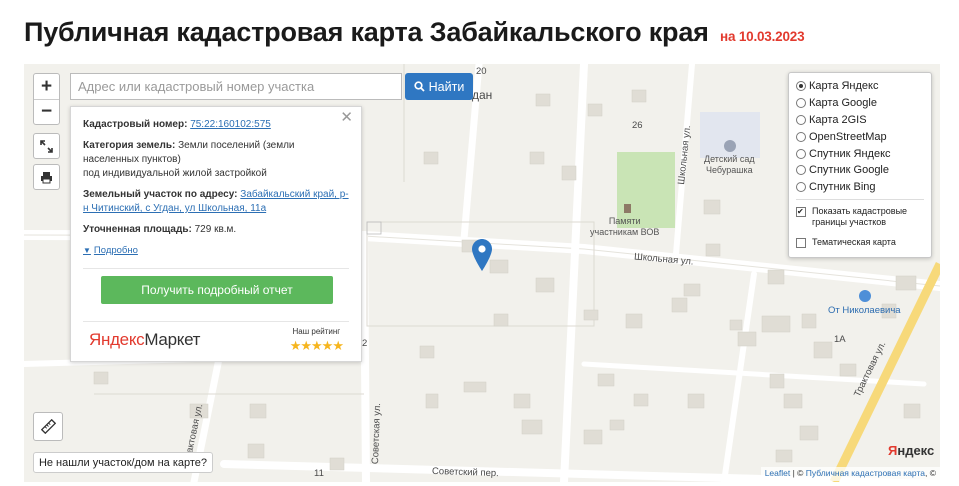  What do you see at coordinates (840, 339) in the screenshot?
I see `house-num-1a: 1А` at bounding box center [840, 339].